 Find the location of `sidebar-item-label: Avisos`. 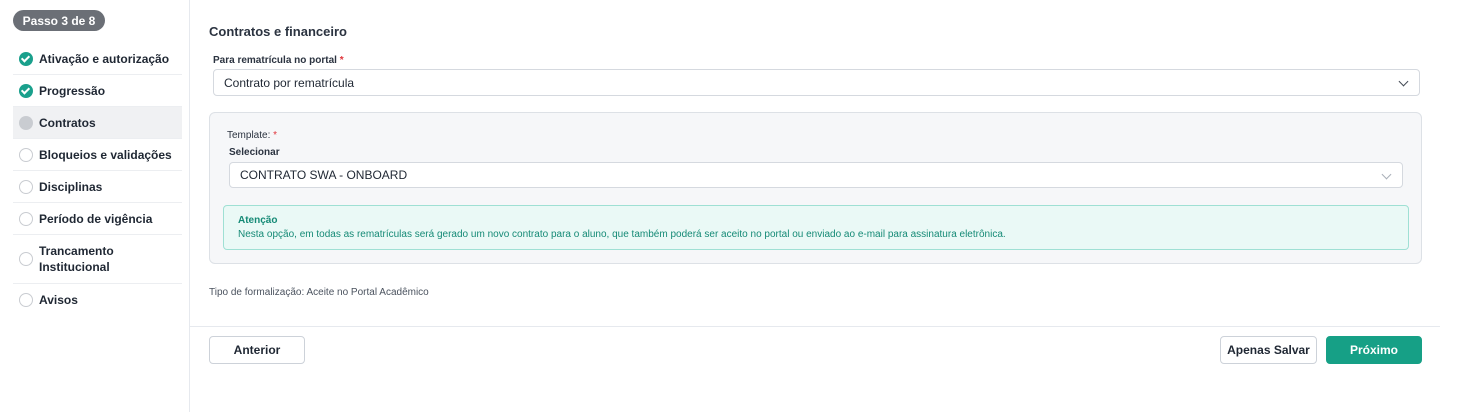

sidebar-item-label: Avisos is located at coordinates (58, 300).